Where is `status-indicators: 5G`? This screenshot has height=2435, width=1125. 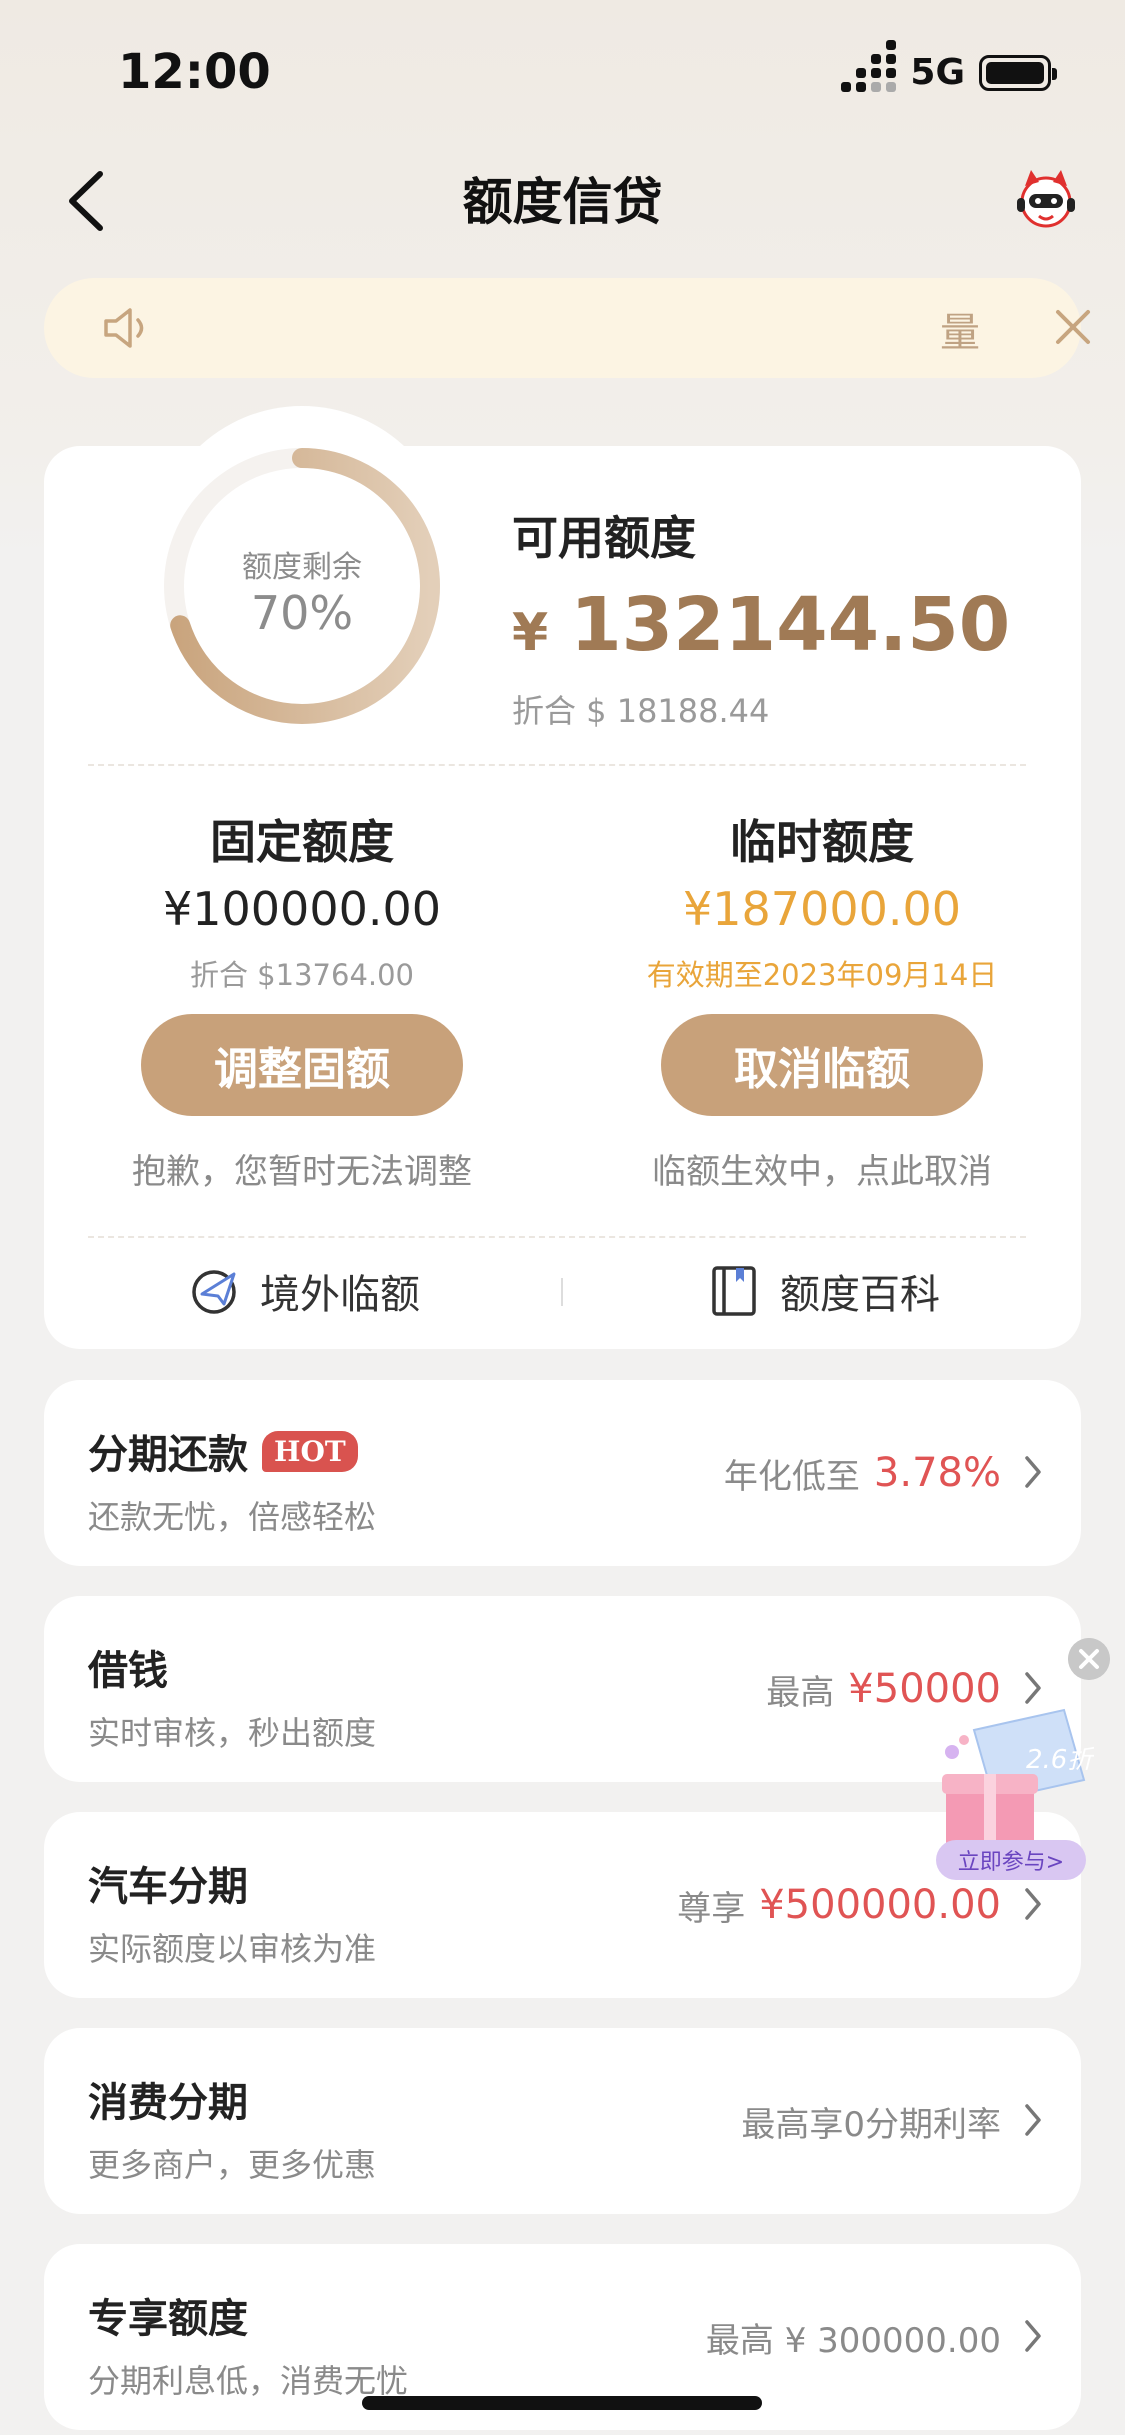
status-indicators: 5G is located at coordinates (949, 66).